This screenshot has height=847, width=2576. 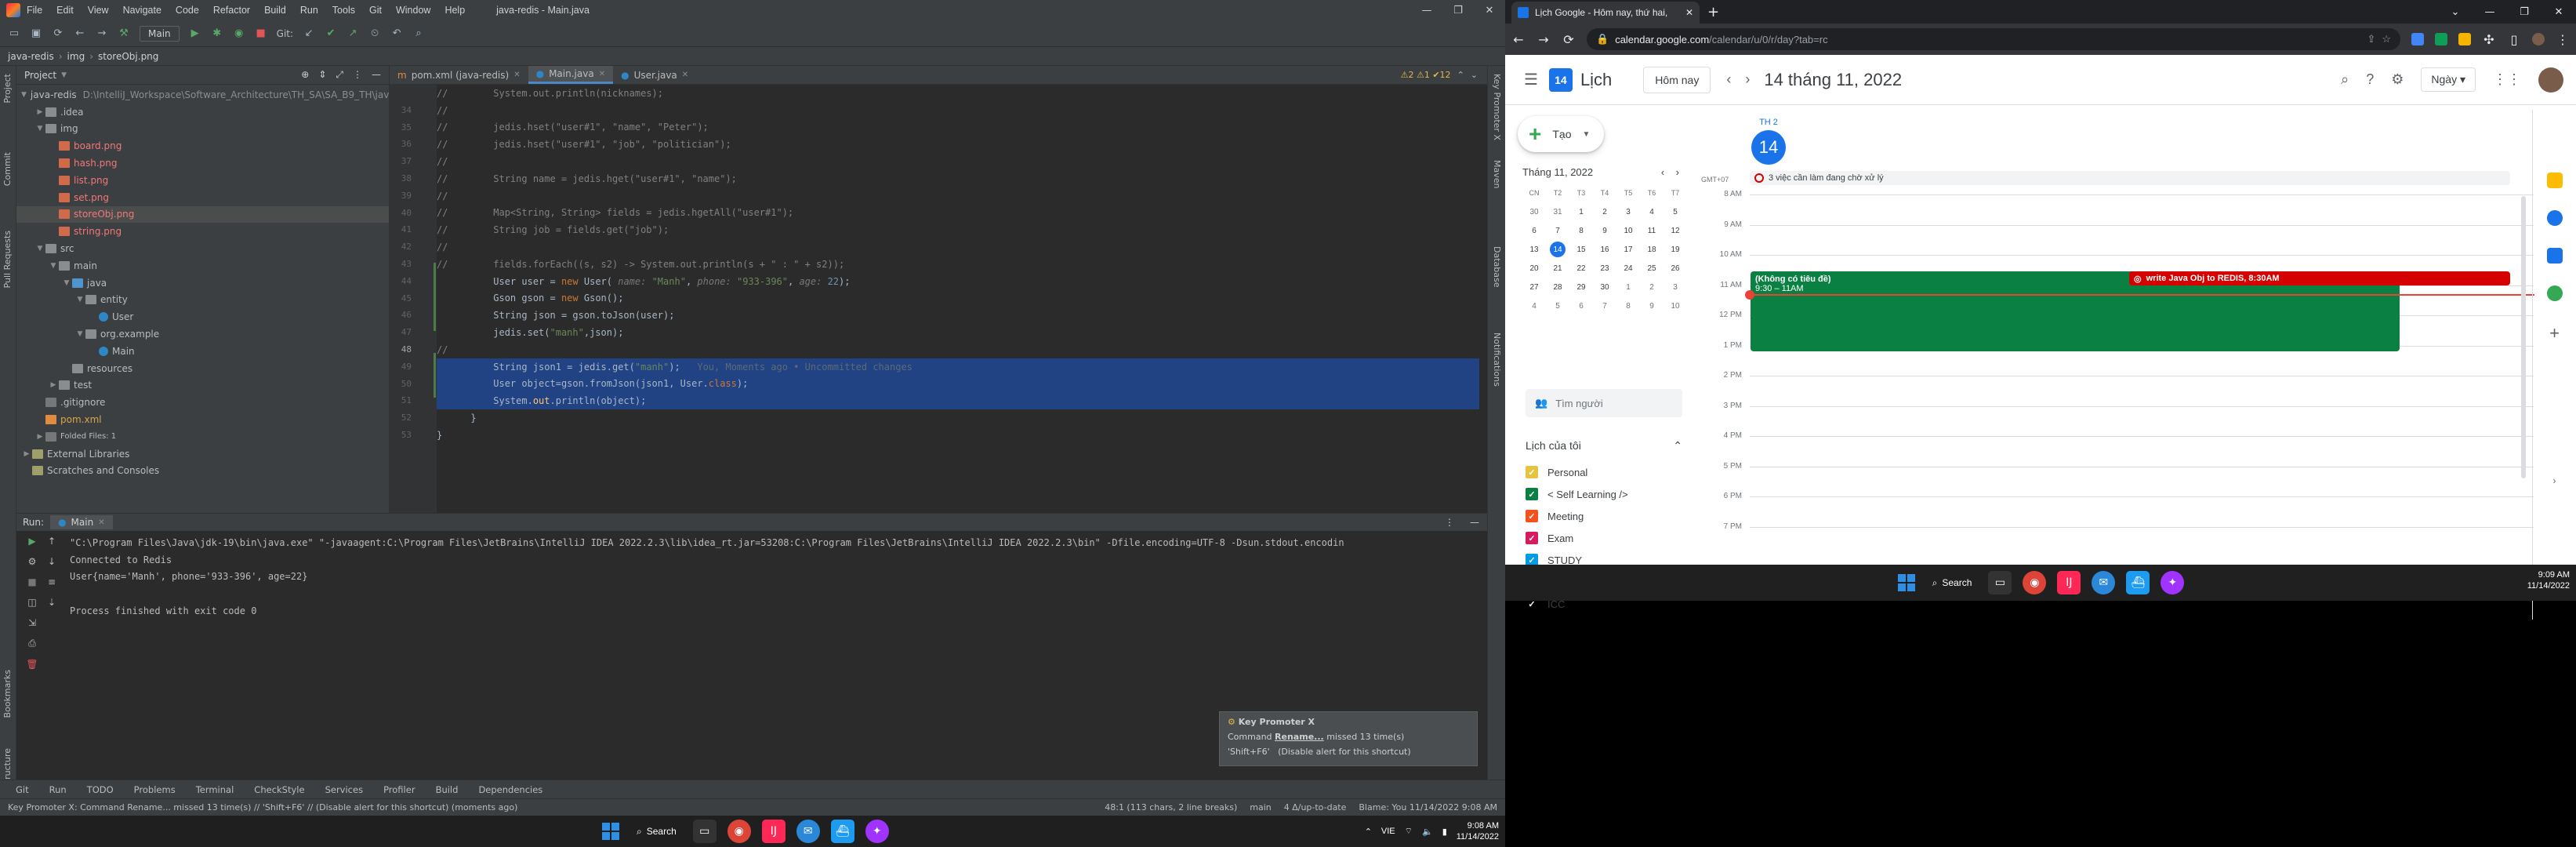 I want to click on pending-tasks-chip: 3 việc cần làm đang chờ xử lý, so click(x=2130, y=178).